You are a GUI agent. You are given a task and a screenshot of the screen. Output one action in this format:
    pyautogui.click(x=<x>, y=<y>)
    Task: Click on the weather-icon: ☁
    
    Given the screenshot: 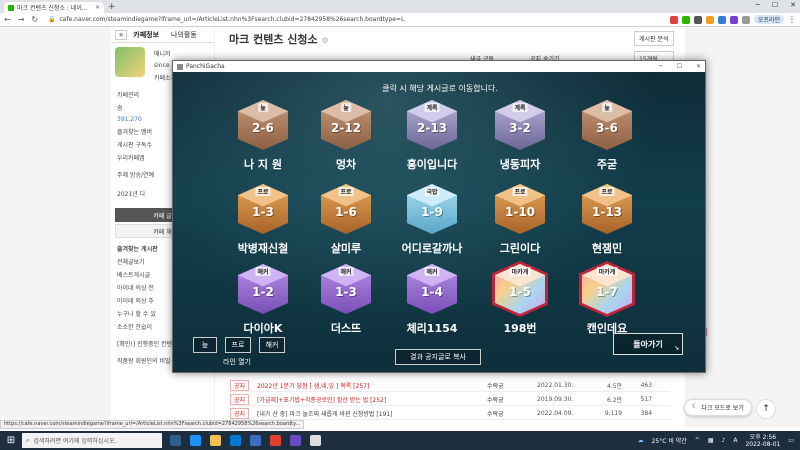 What is the action you would take?
    pyautogui.click(x=641, y=440)
    